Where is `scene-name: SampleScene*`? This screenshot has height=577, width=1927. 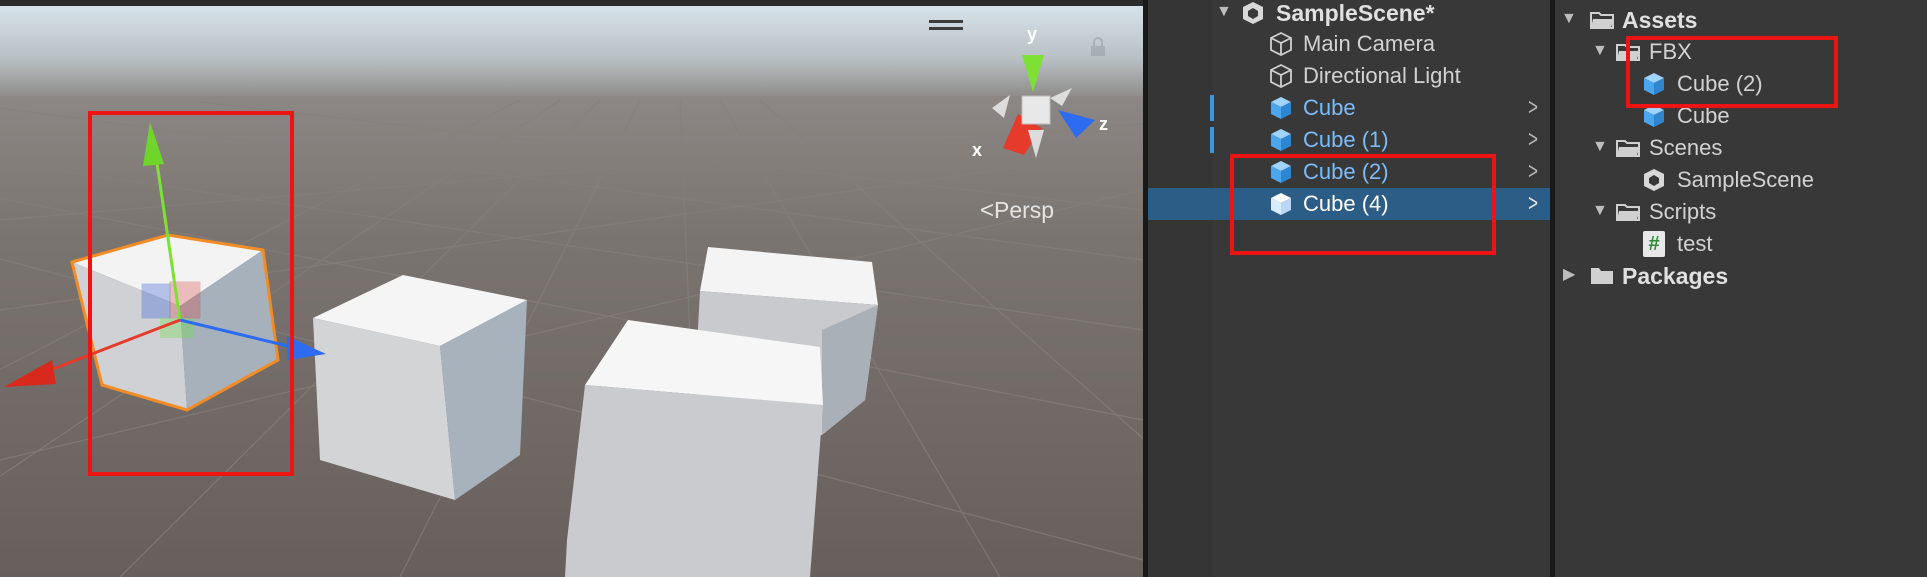 scene-name: SampleScene* is located at coordinates (1355, 13).